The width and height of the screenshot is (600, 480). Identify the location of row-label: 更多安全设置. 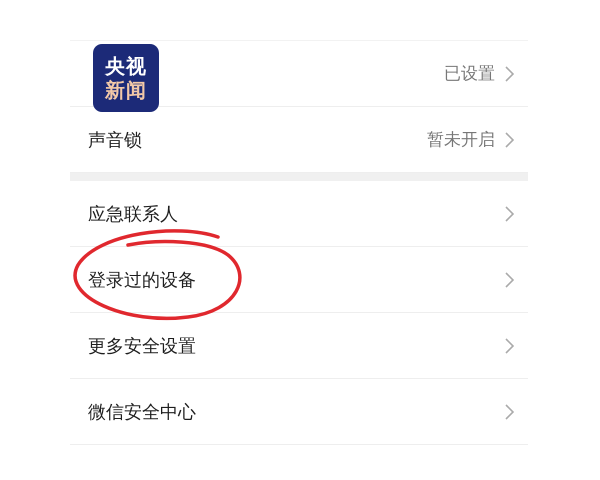
(142, 346).